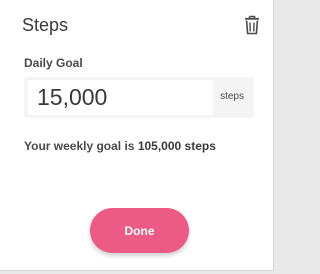 Image resolution: width=320 pixels, height=274 pixels. Describe the element at coordinates (45, 25) in the screenshot. I see `dialog-title: Steps` at that location.